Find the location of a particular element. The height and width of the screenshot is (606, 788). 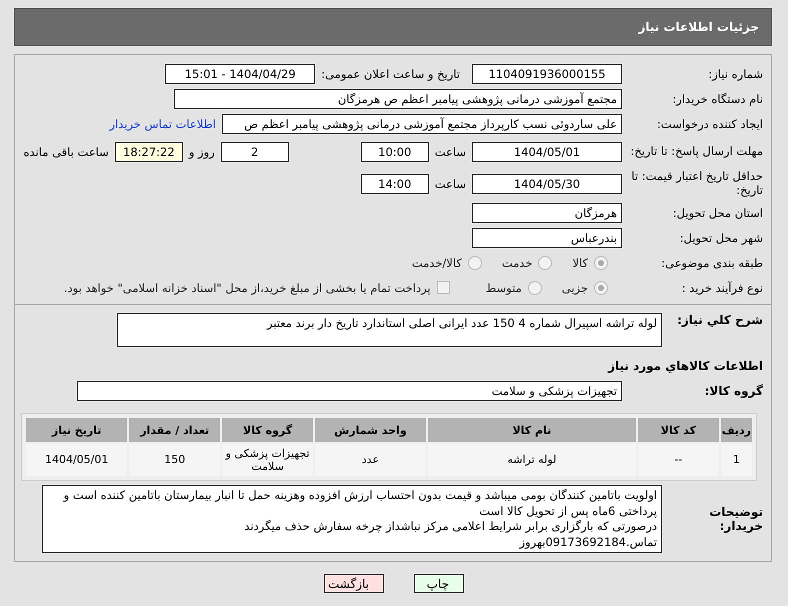

field-label: ایجاد کننده درخواست: is located at coordinates (709, 123).